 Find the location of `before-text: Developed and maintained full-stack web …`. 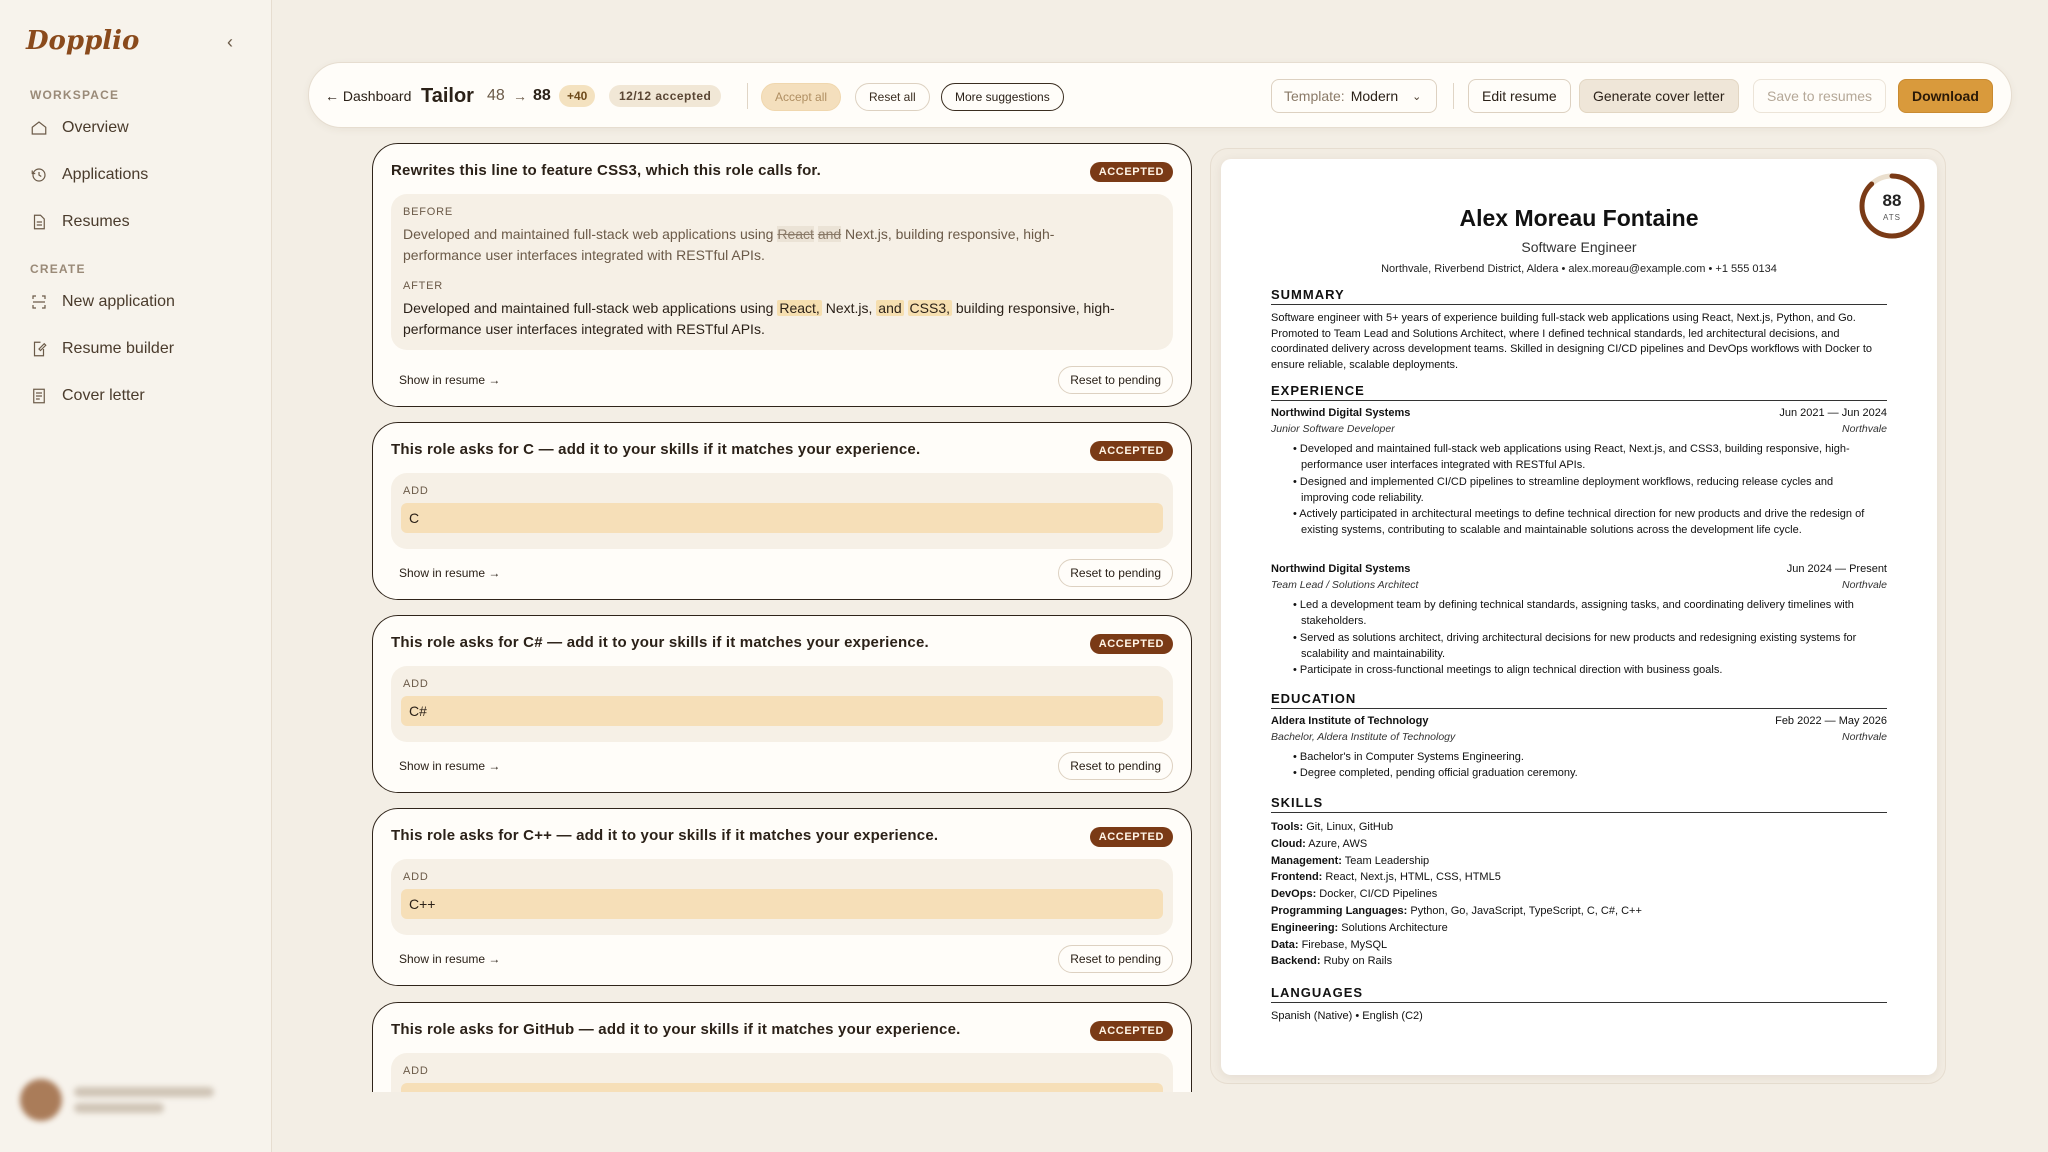

before-text: Developed and maintained full-stack web … is located at coordinates (729, 244).